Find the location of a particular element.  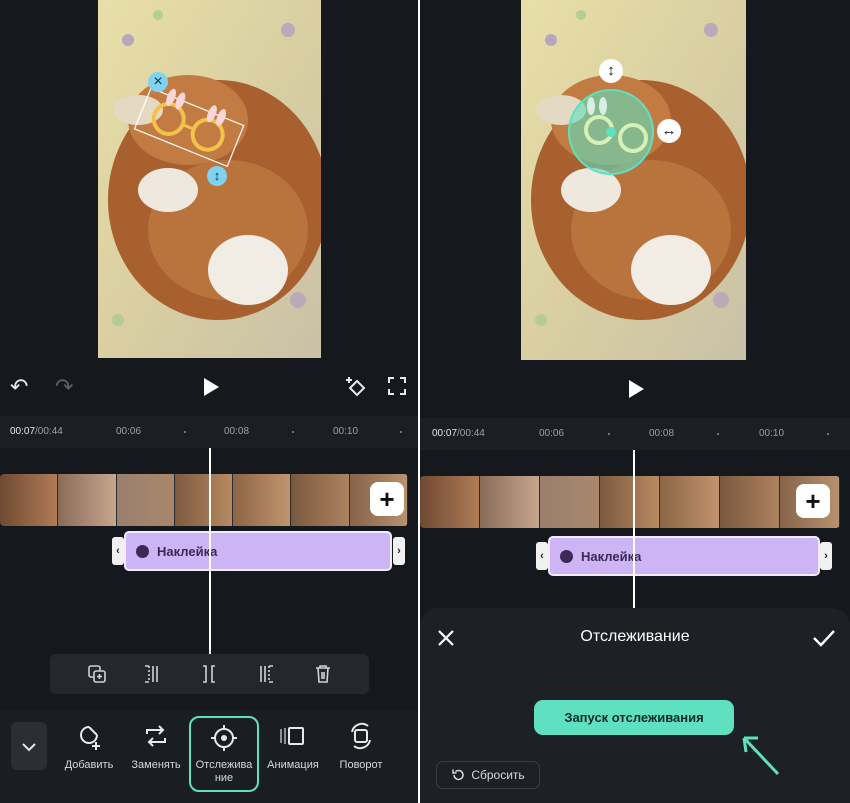

split-button is located at coordinates (209, 674).